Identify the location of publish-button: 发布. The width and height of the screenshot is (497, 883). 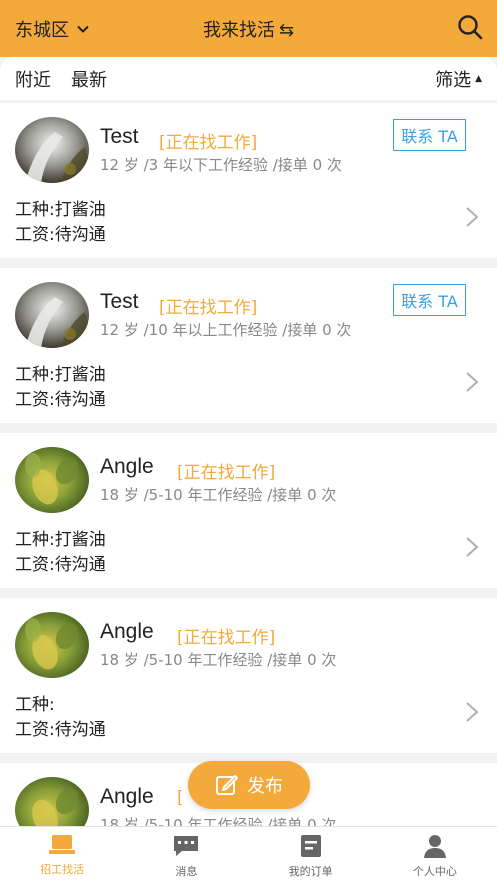
(249, 785).